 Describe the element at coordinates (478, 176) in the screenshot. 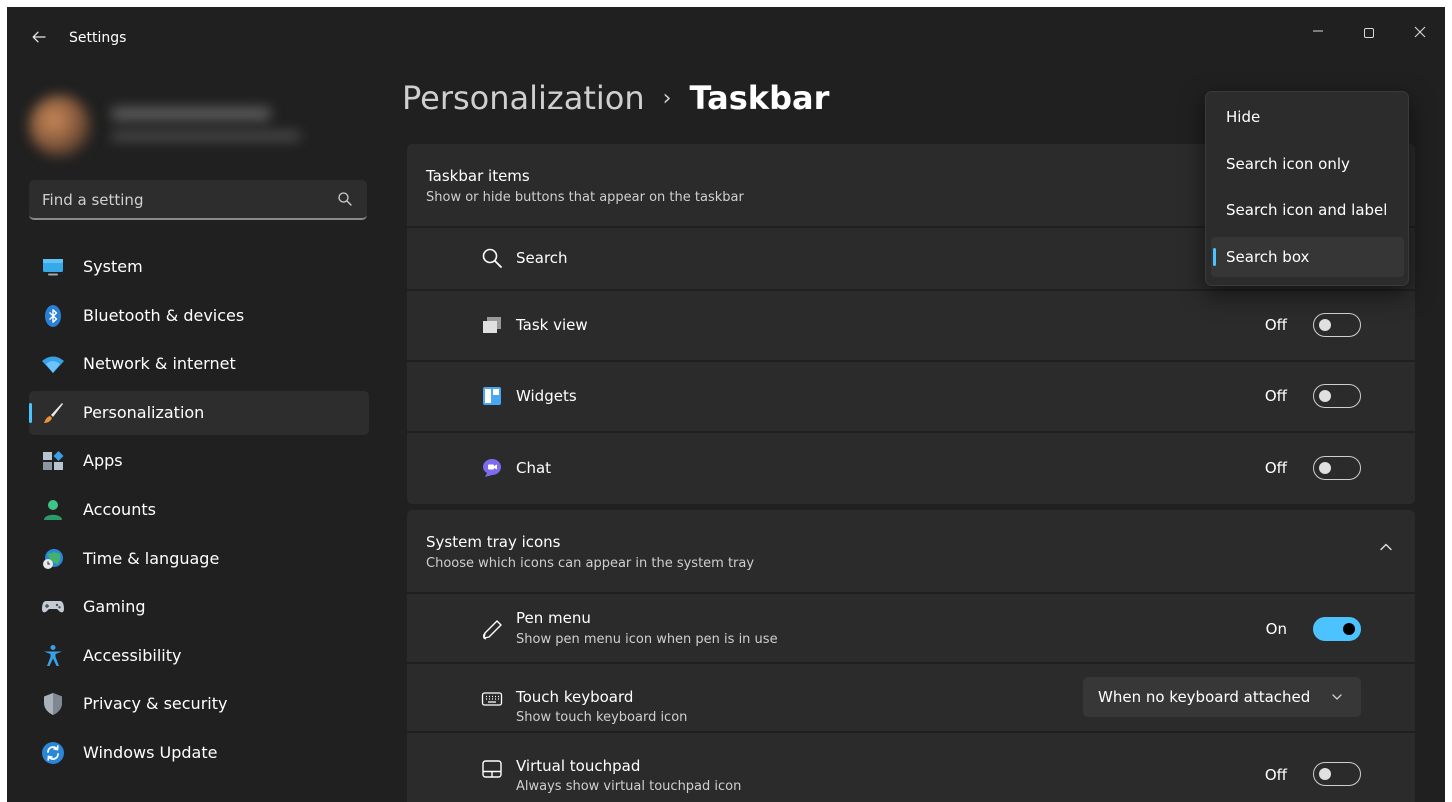

I see `section-title: Taskbar items` at that location.